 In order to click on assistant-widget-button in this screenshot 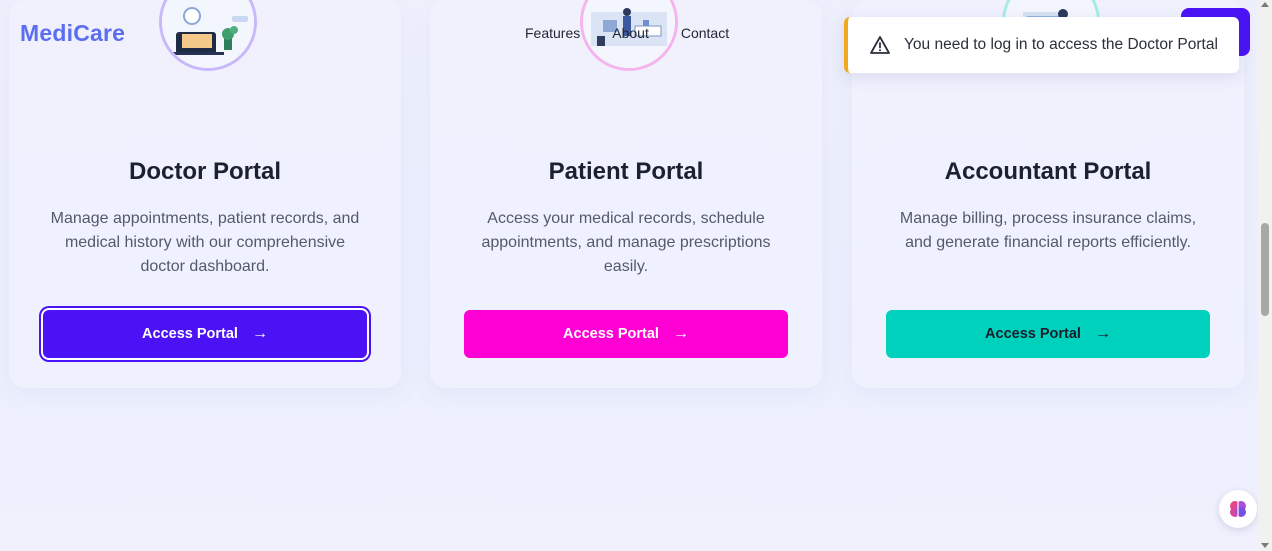, I will do `click(1238, 509)`.